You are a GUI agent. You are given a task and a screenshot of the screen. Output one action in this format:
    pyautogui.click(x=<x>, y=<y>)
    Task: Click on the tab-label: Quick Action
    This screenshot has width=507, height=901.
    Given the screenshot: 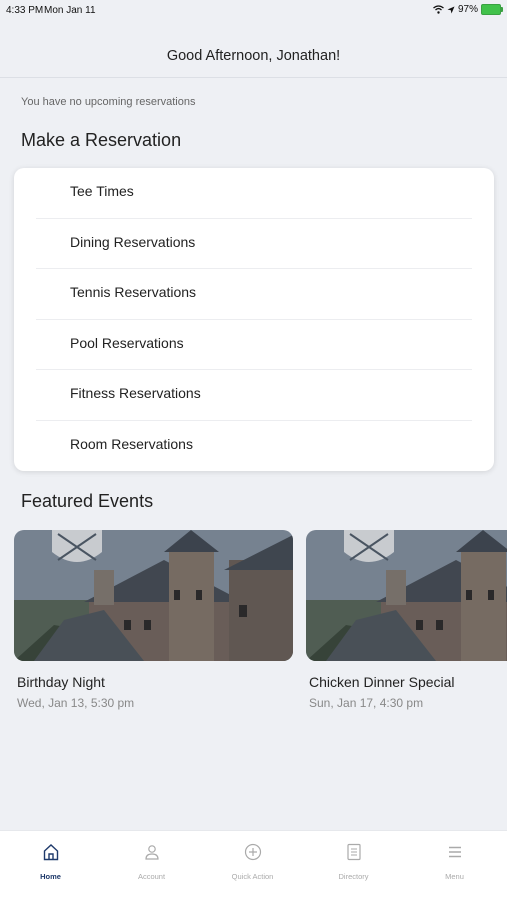 What is the action you would take?
    pyautogui.click(x=252, y=876)
    